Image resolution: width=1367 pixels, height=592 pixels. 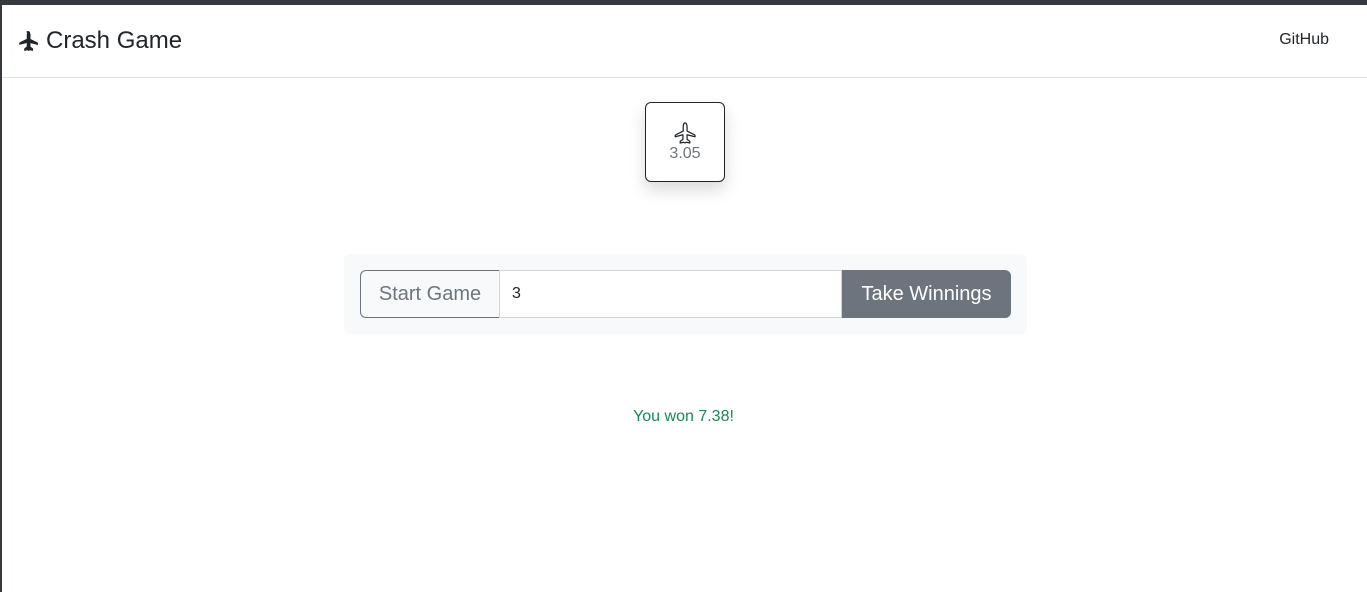 I want to click on result-message: You won 7.38!, so click(x=683, y=416).